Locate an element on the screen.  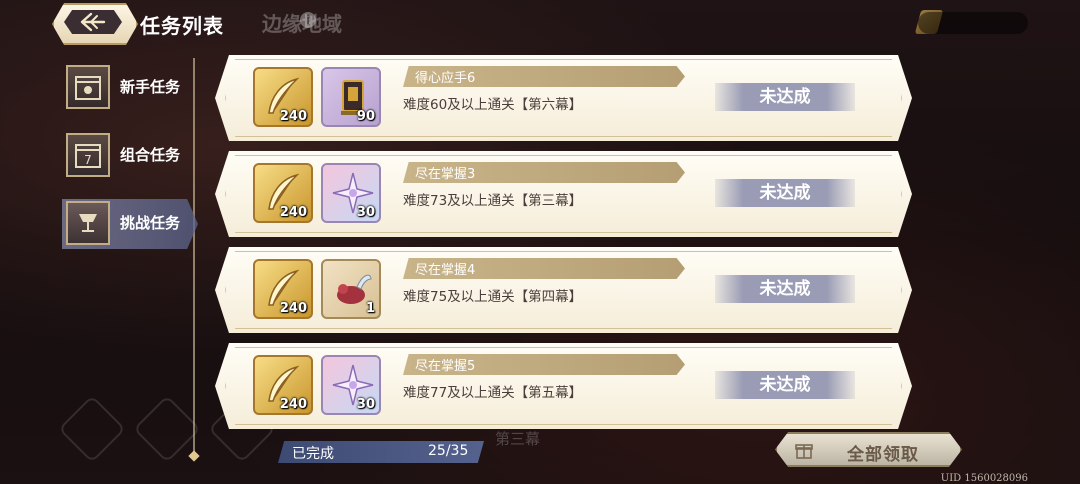
mission-card: 240 1 尽在掌握4 难度75及以上通关【第四幕】 未达成 is located at coordinates (563, 290).